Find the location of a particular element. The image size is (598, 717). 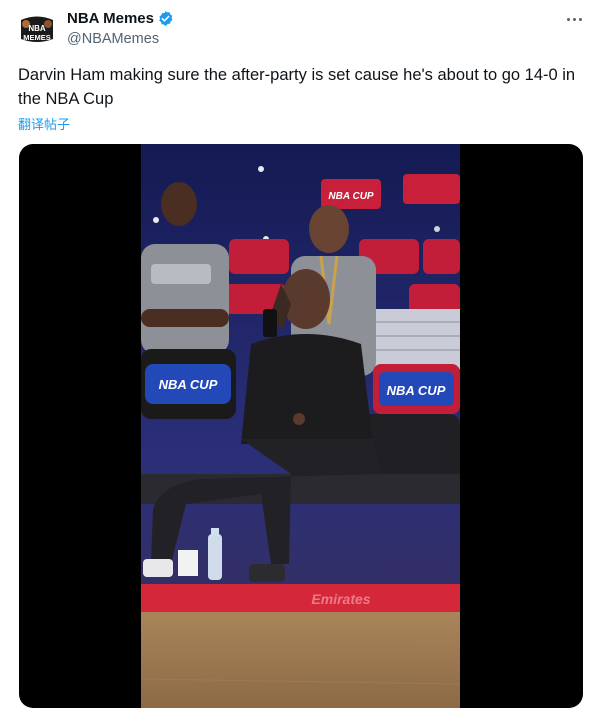

author-handle: @NBAMemes is located at coordinates (113, 39).